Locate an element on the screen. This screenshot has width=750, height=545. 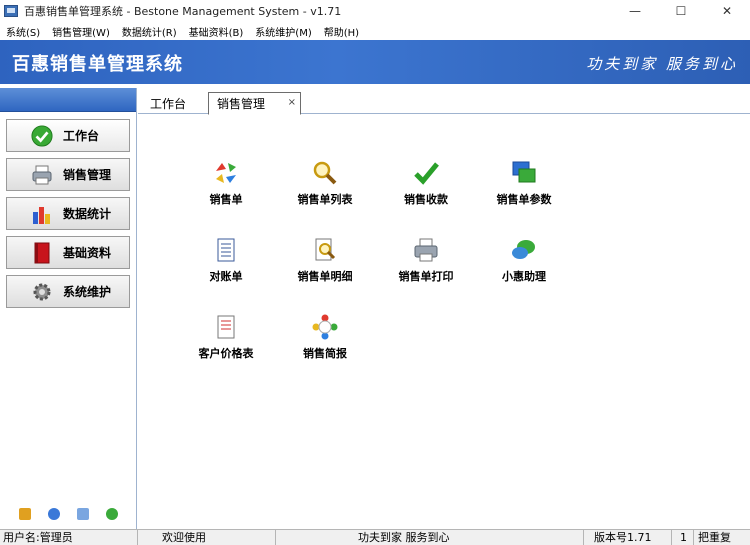
document-search-icon is located at coordinates (325, 250).